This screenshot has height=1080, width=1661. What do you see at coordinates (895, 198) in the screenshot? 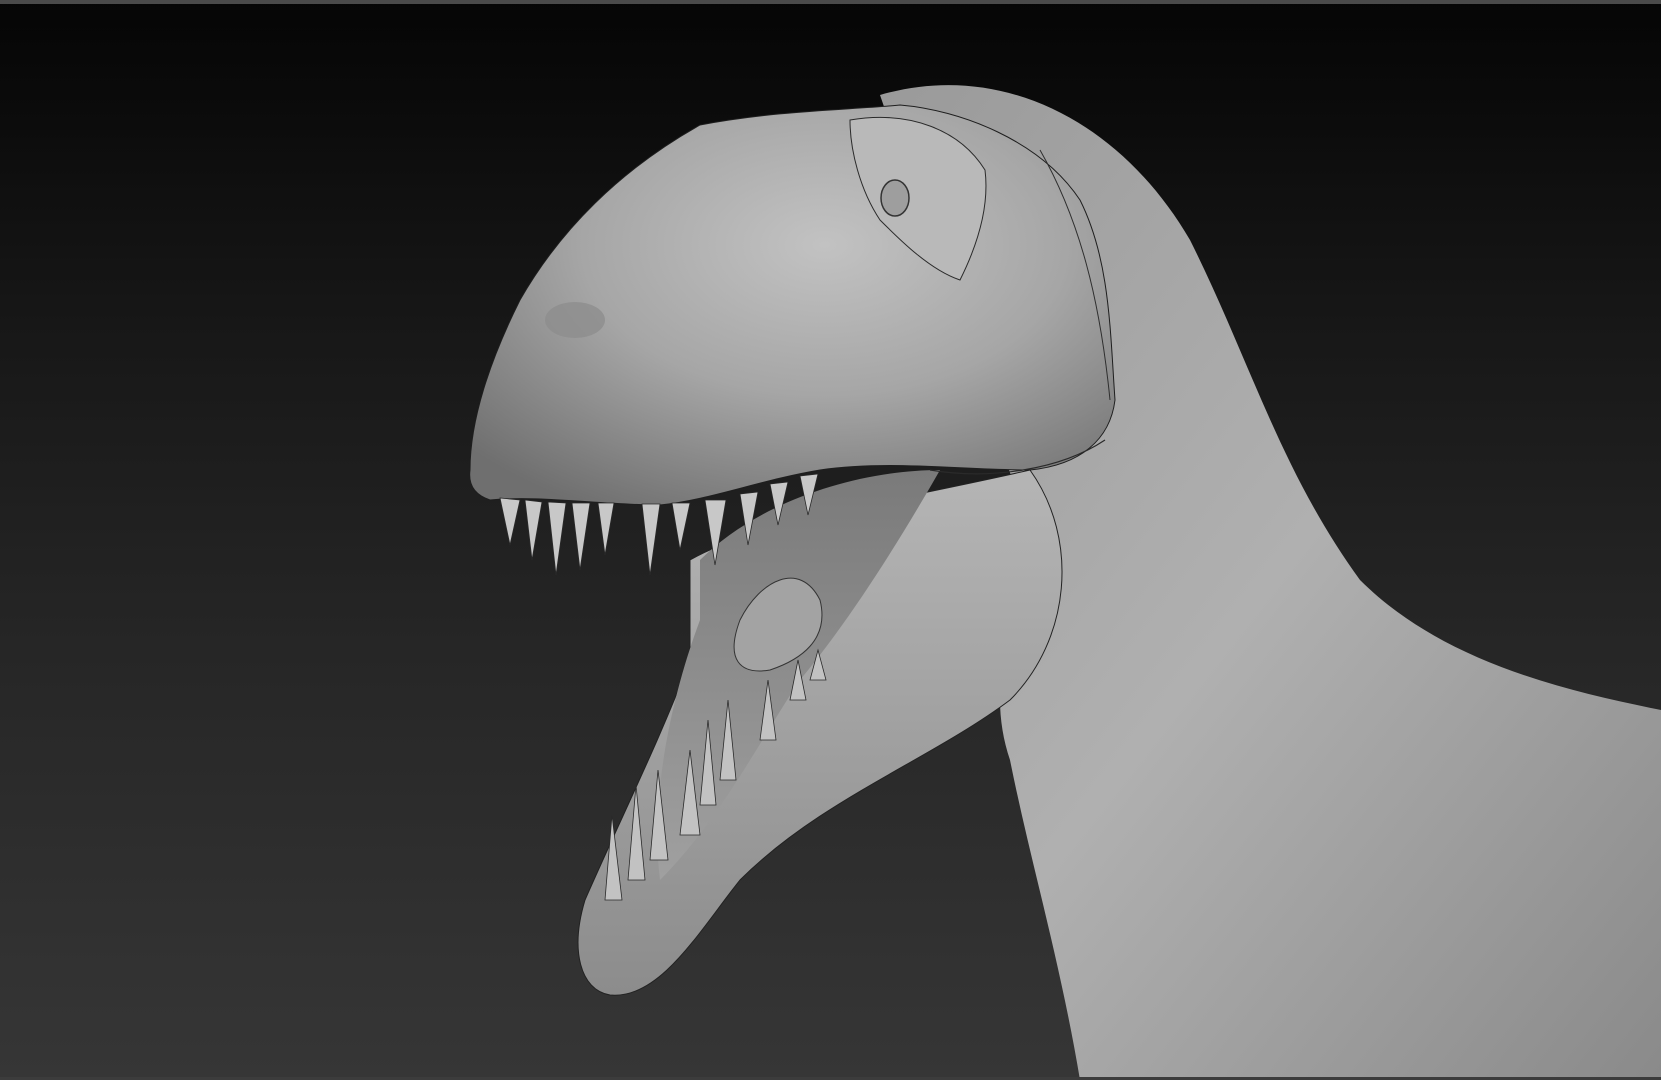
I see `eye-mesh` at bounding box center [895, 198].